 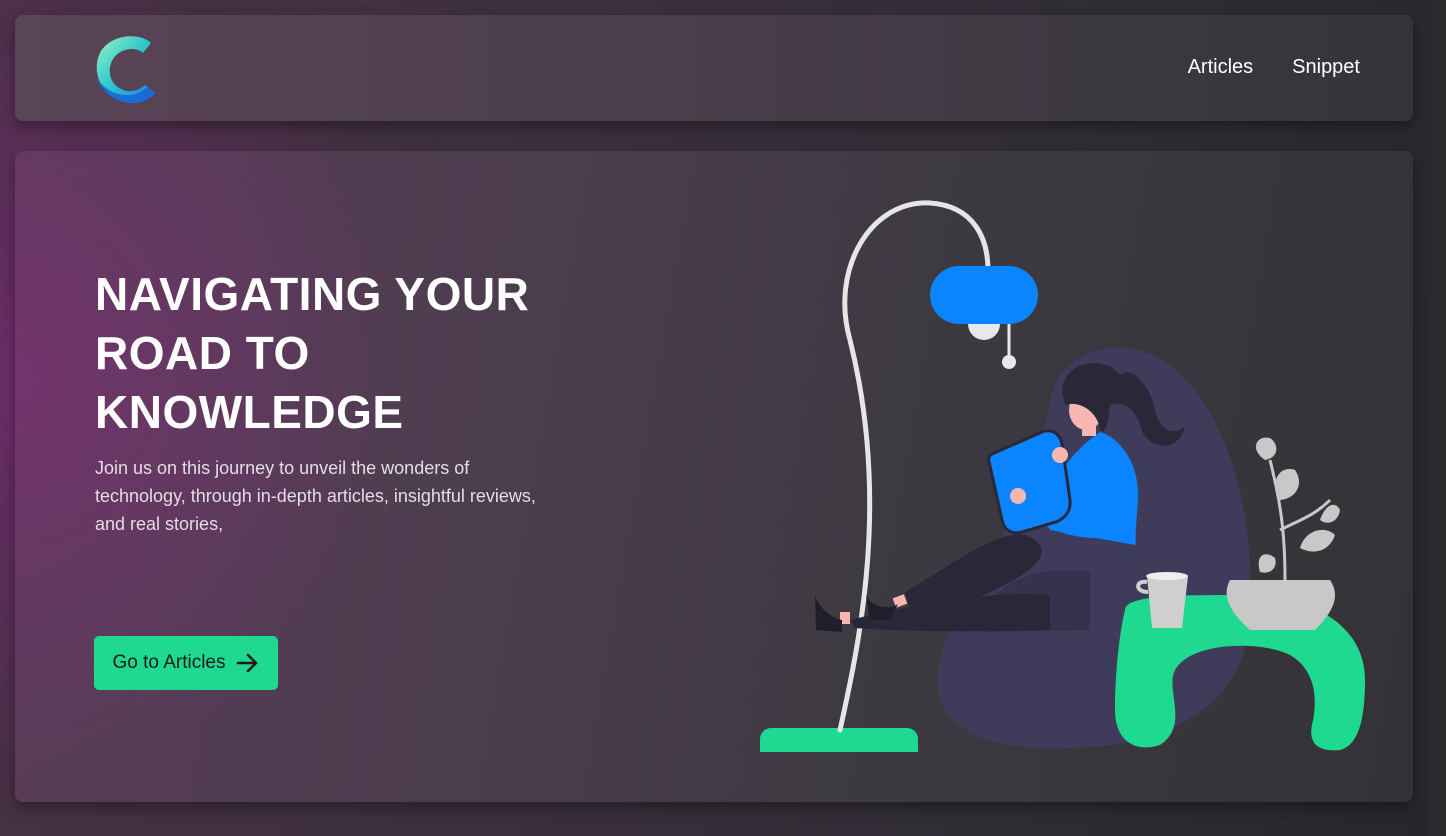 What do you see at coordinates (714, 68) in the screenshot?
I see `navbar: Articles Snippet` at bounding box center [714, 68].